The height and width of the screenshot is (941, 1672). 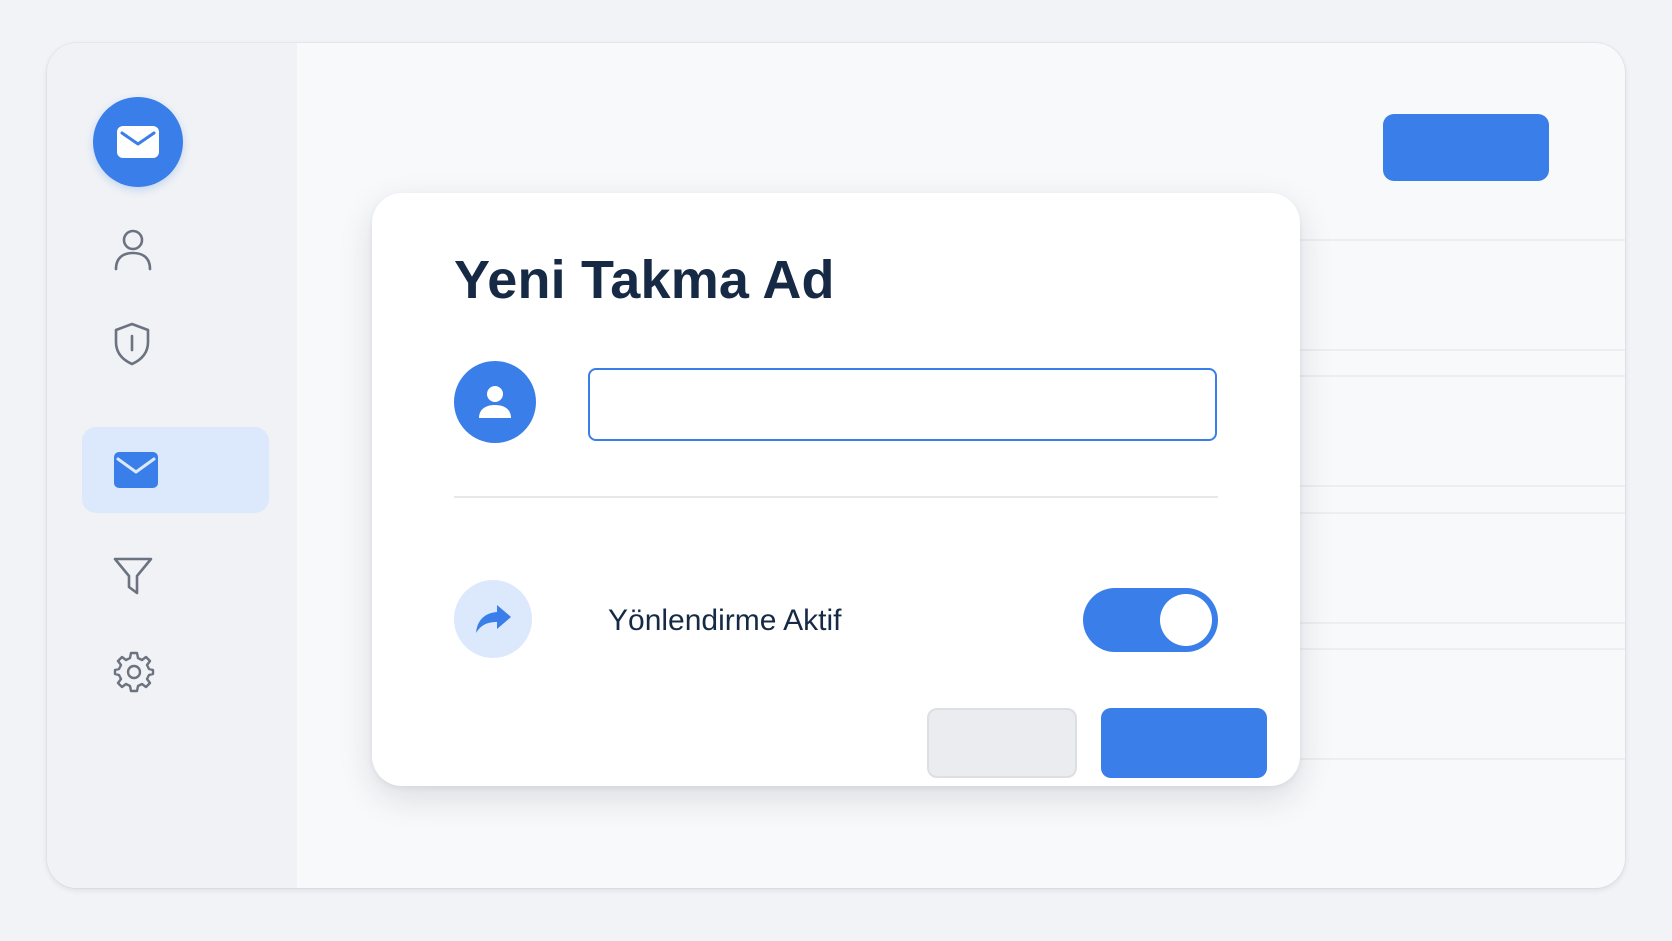 What do you see at coordinates (836, 497) in the screenshot?
I see `divider` at bounding box center [836, 497].